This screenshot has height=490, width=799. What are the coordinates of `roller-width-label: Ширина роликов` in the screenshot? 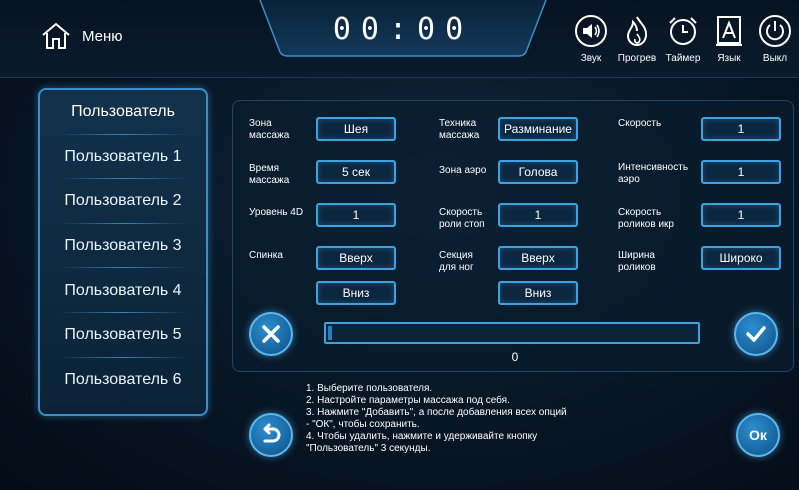 It's located at (637, 261).